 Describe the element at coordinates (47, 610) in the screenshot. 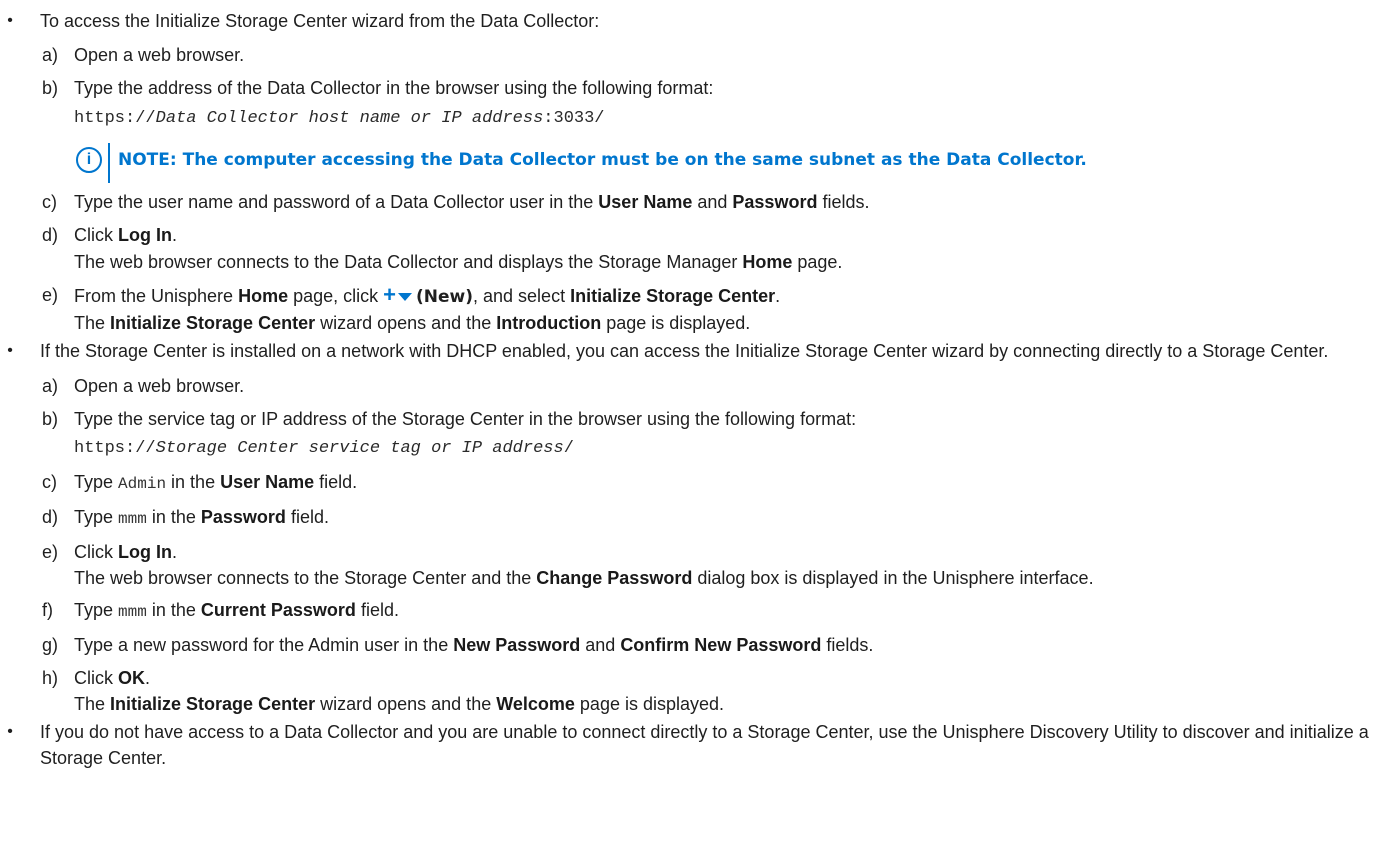

I see `step-marker: f)` at that location.